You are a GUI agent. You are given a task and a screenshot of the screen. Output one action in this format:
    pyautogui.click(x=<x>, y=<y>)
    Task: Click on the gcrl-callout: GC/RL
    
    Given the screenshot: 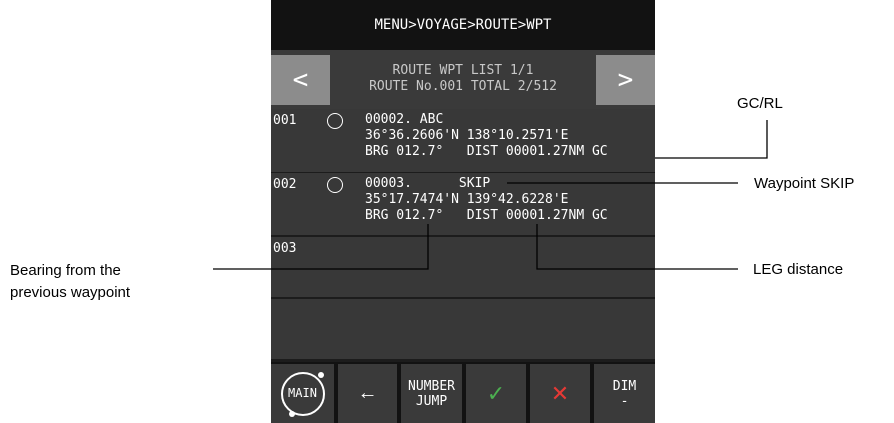 What is the action you would take?
    pyautogui.click(x=760, y=103)
    